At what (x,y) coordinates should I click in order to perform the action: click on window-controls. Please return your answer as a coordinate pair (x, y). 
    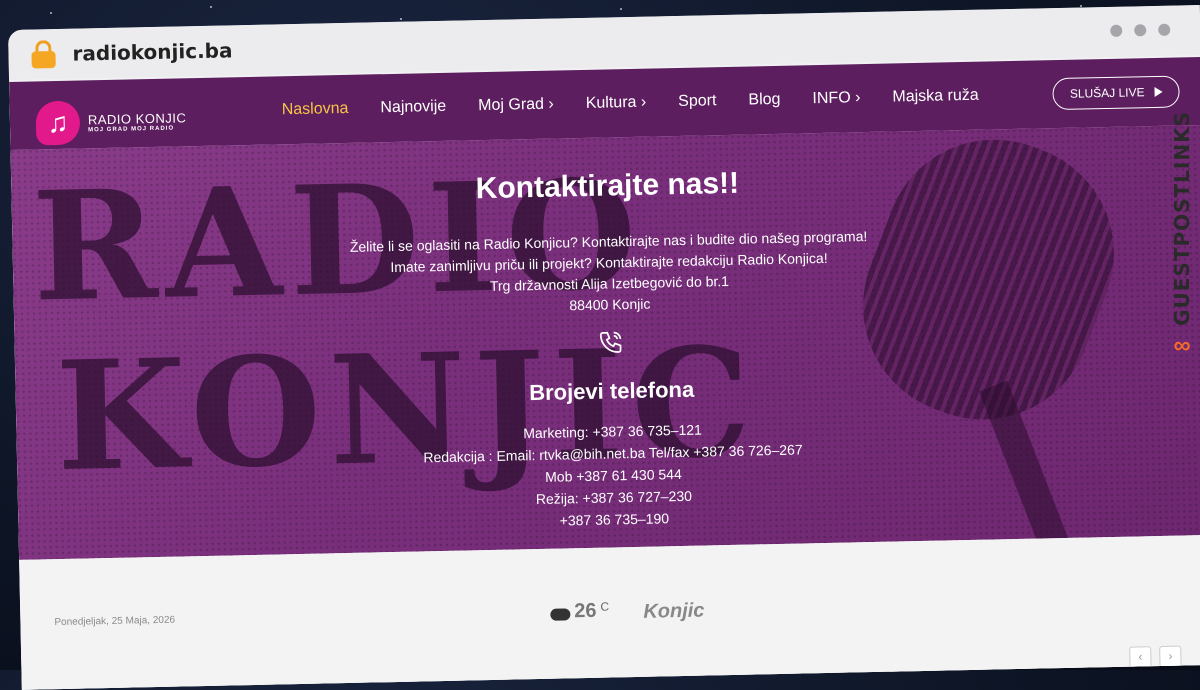
    Looking at the image, I should click on (1140, 30).